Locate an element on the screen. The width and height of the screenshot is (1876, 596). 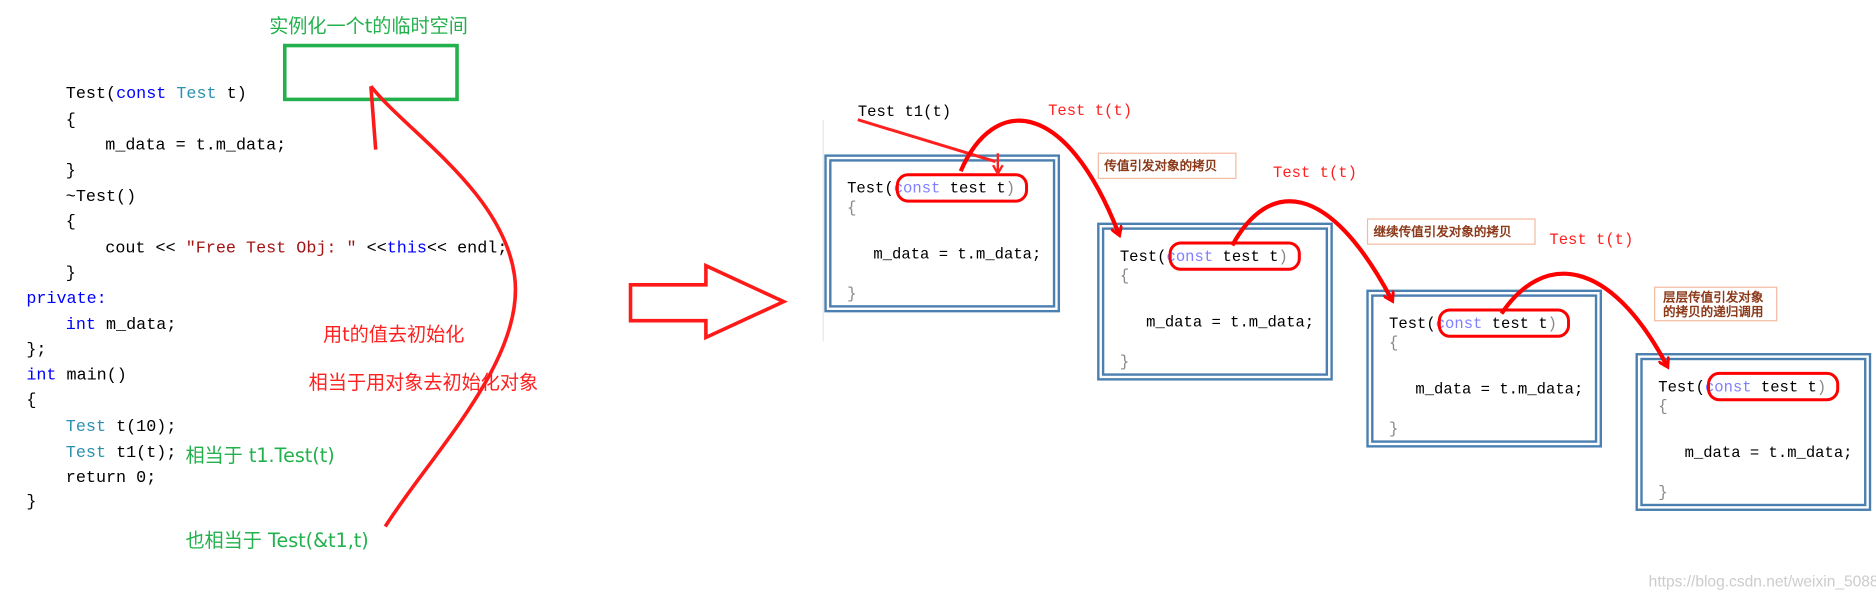
code-line: Test t(10); is located at coordinates (121, 427).